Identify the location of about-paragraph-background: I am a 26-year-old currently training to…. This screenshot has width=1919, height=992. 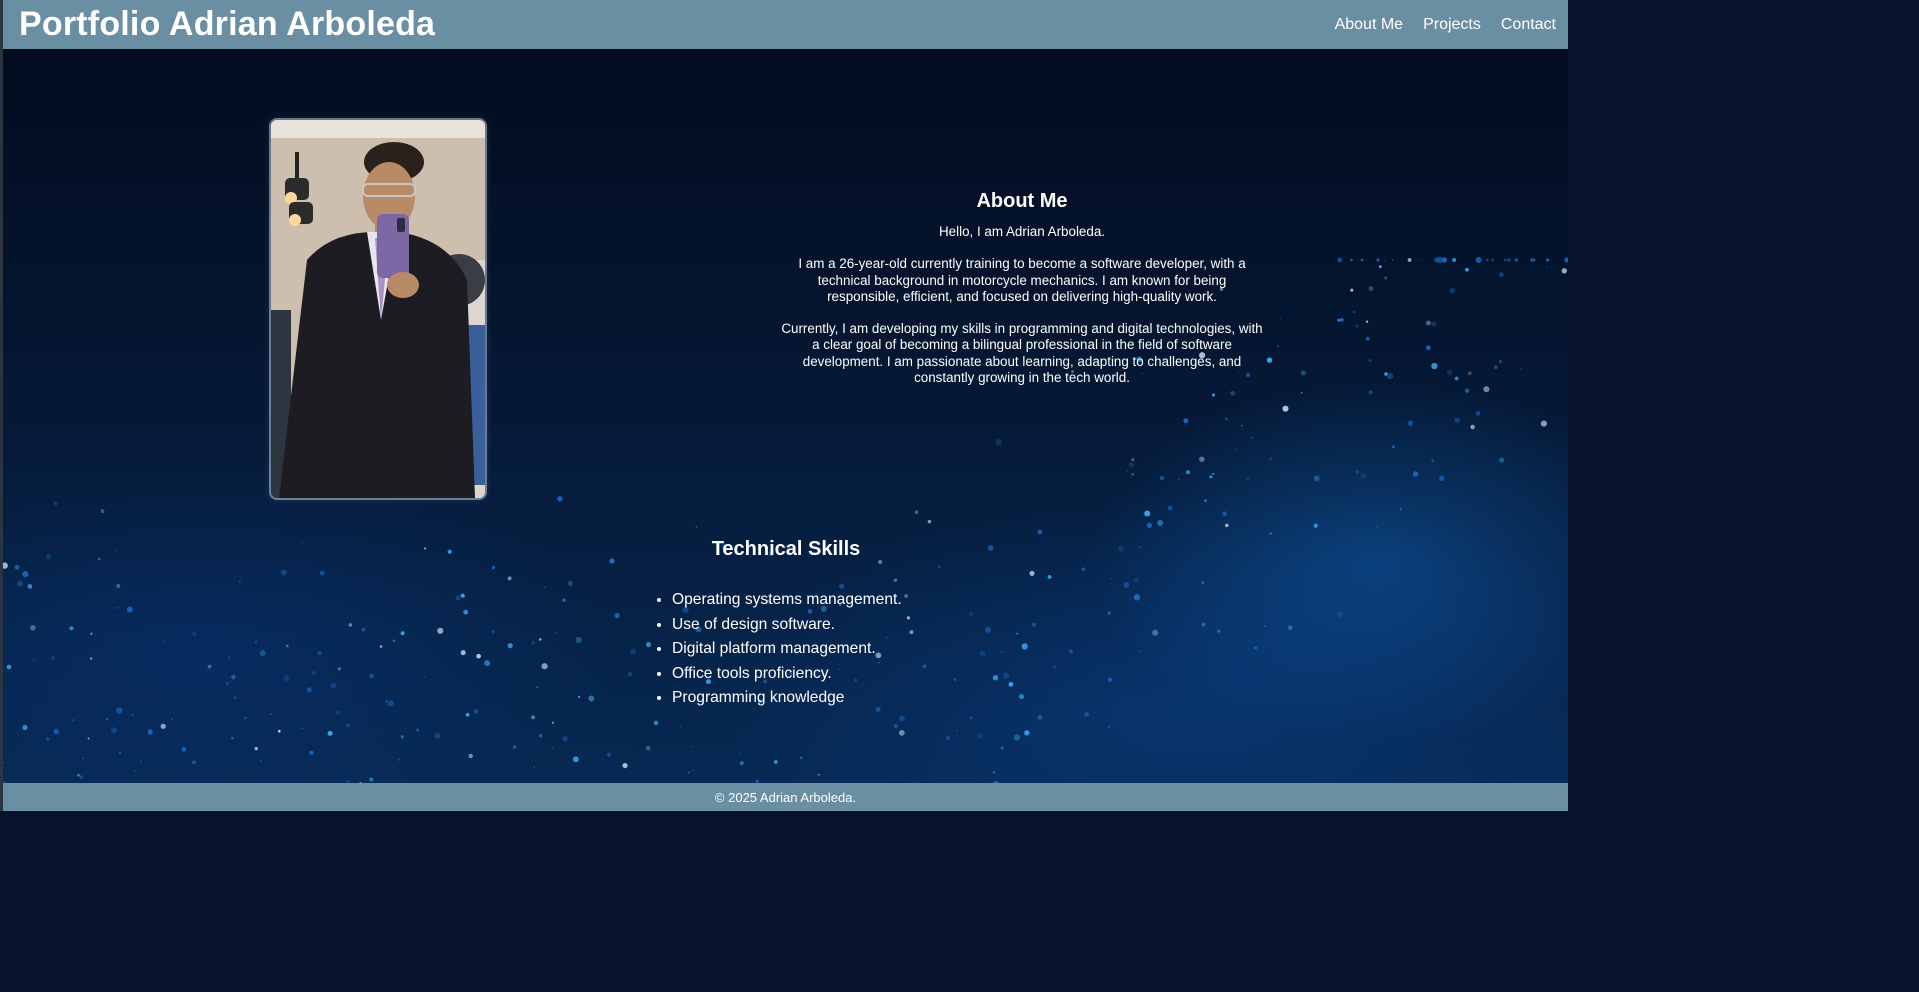
(1022, 280).